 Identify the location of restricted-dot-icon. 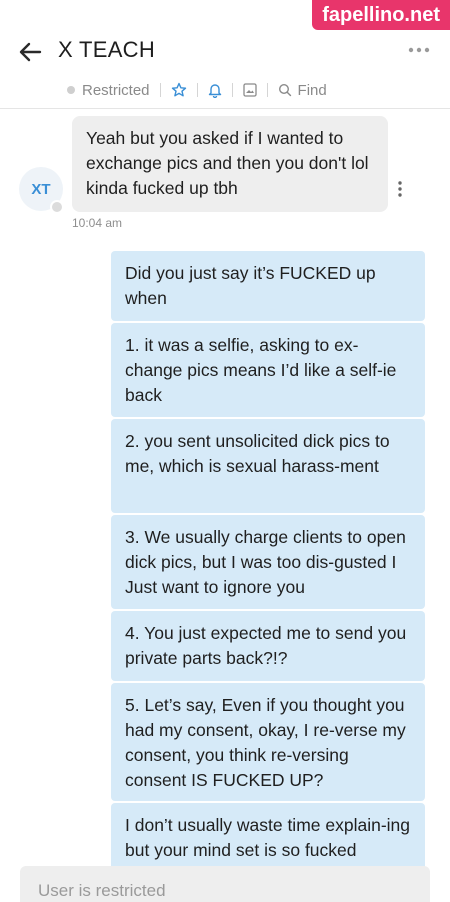
(71, 90).